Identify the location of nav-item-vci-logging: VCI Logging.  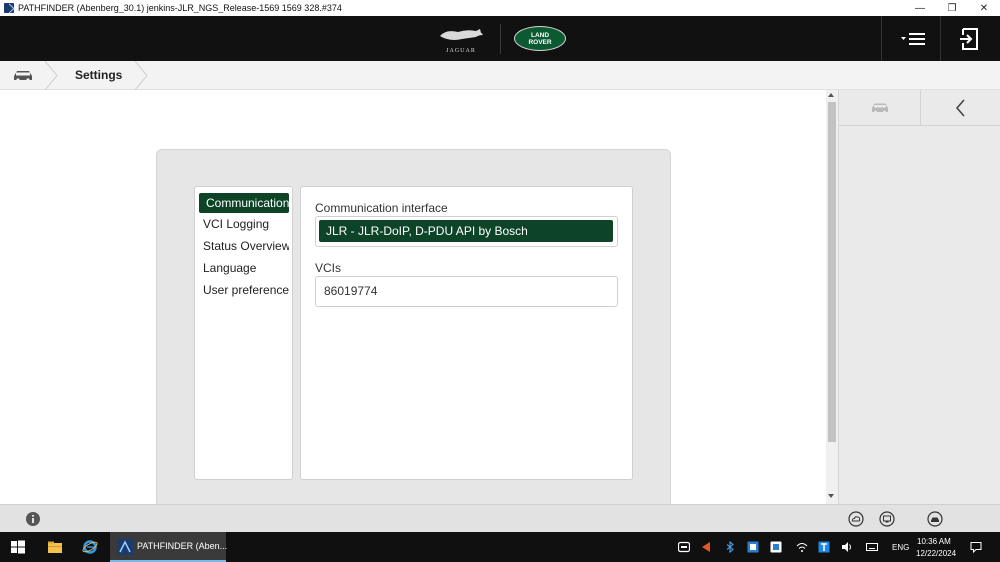
(244, 224).